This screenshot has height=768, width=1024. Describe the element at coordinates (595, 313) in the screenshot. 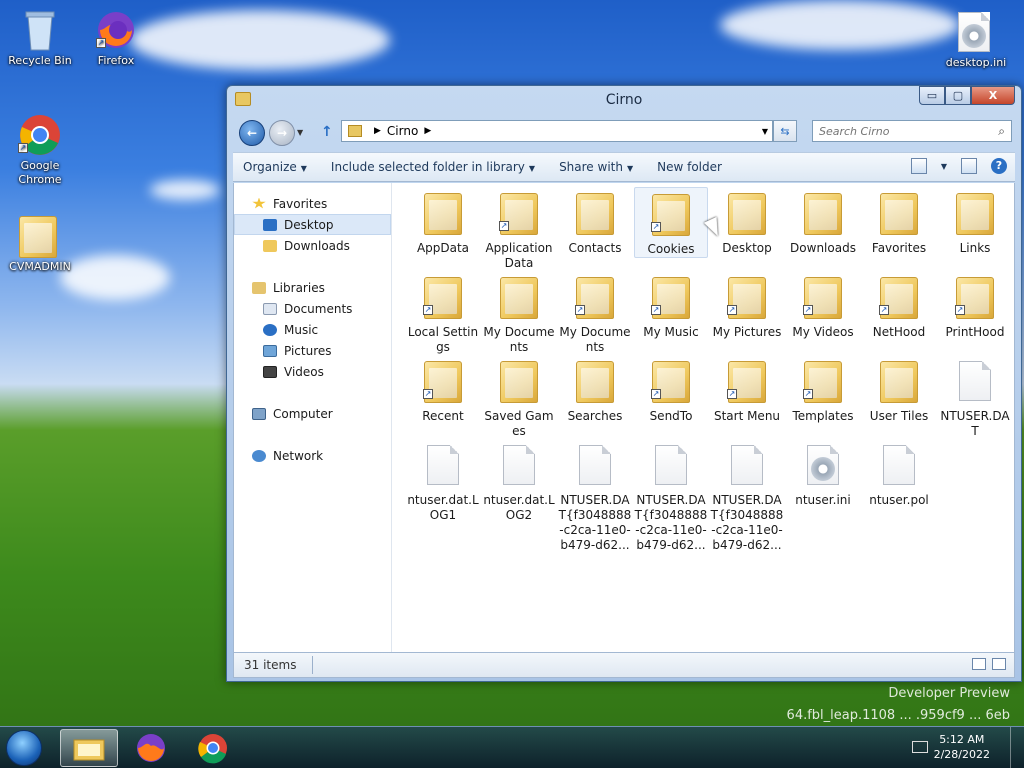

I see `file-item: ↗ My Documents` at that location.